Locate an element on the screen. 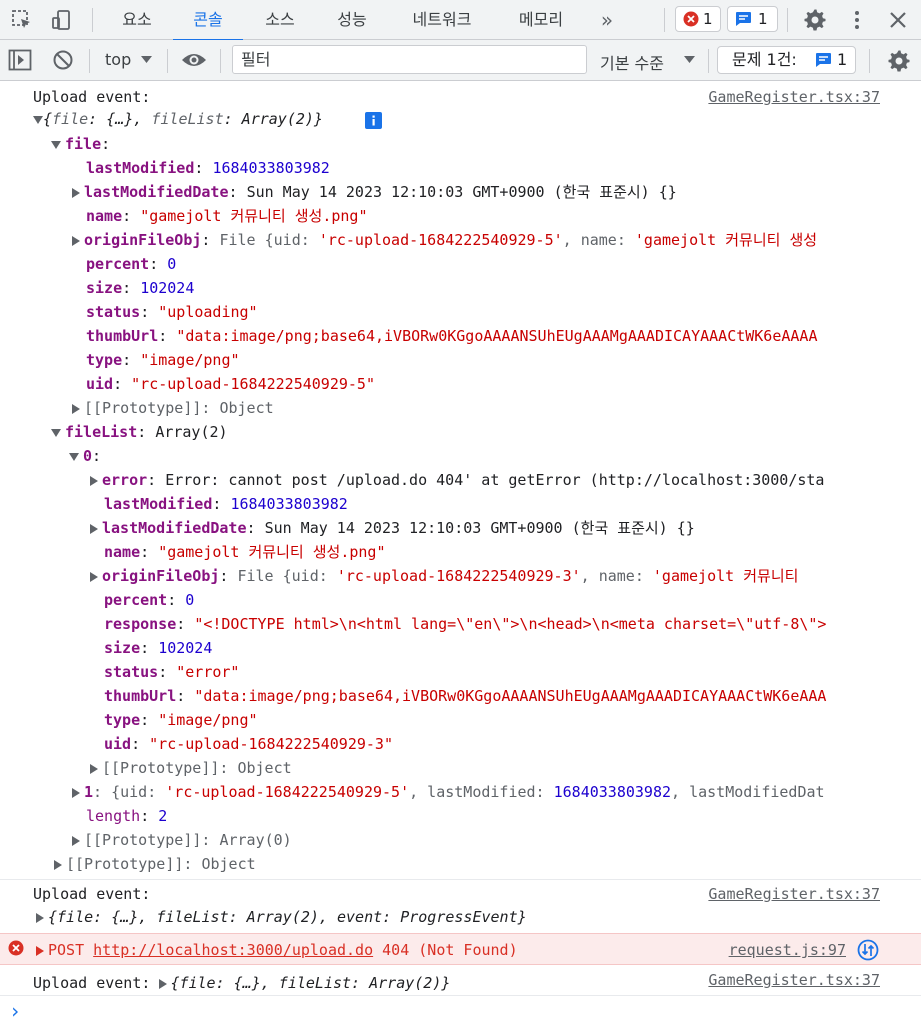 The image size is (921, 1021). property-key: fileList is located at coordinates (101, 432).